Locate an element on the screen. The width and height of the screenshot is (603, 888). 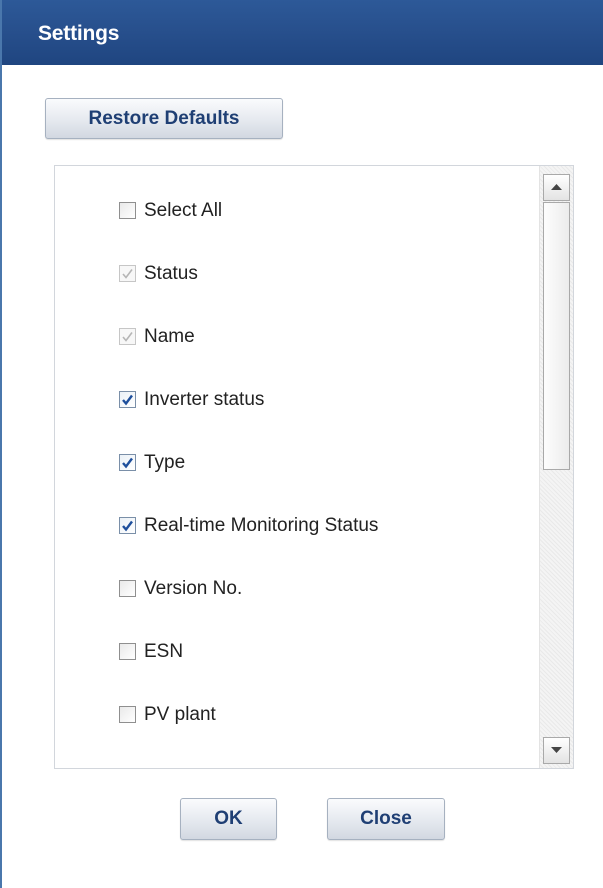
list-item-label: ESN is located at coordinates (164, 651).